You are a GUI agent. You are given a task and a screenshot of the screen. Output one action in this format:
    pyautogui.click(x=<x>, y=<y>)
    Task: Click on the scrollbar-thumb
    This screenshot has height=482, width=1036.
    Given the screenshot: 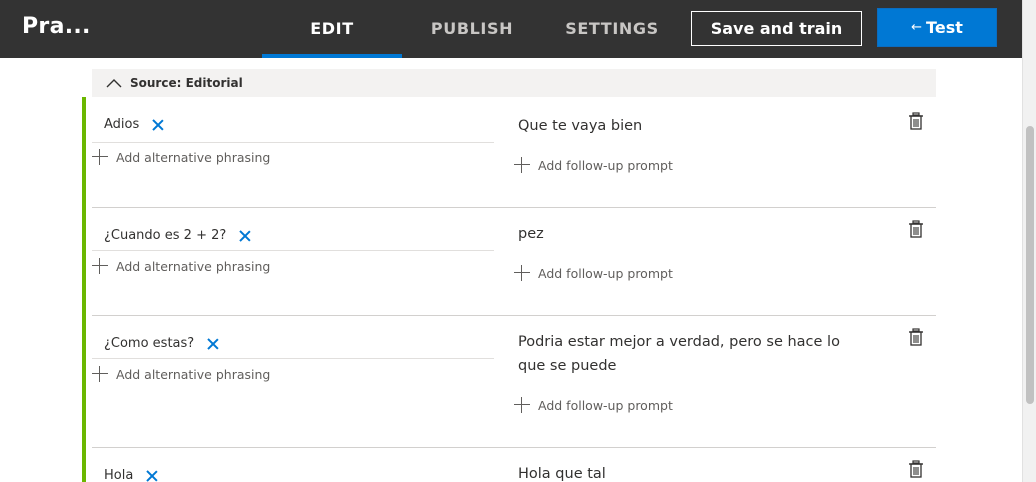 What is the action you would take?
    pyautogui.click(x=1030, y=265)
    